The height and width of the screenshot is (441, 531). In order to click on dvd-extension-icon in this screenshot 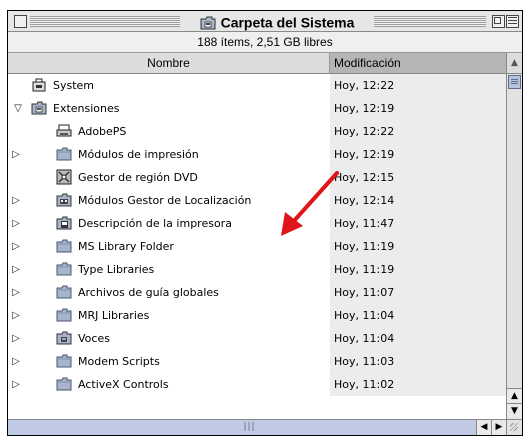, I will do `click(64, 177)`.